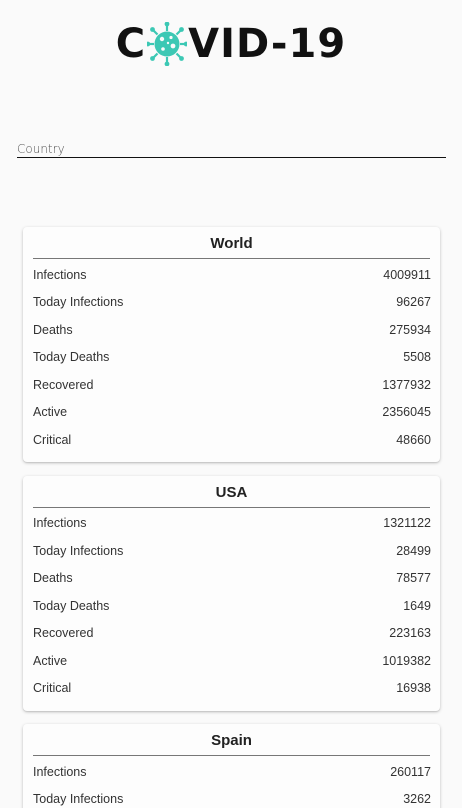 This screenshot has height=808, width=462. What do you see at coordinates (232, 772) in the screenshot?
I see `stat-row-infections: Infections 260117` at bounding box center [232, 772].